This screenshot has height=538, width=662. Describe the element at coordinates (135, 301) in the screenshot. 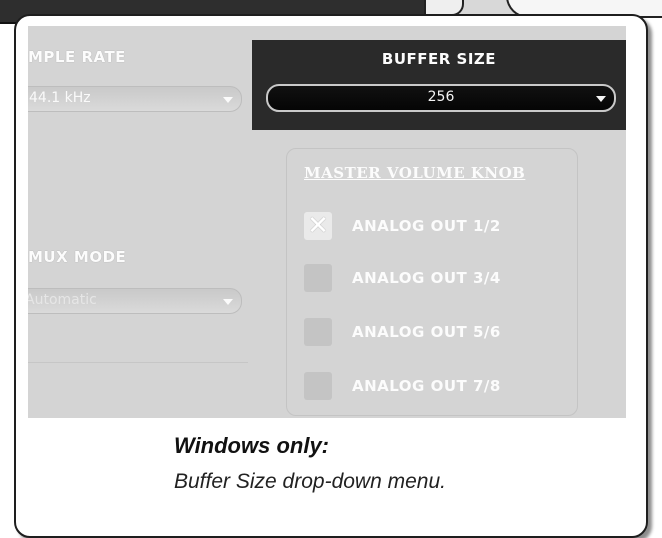

I see `mux-mode-dropdown: Automatic` at that location.